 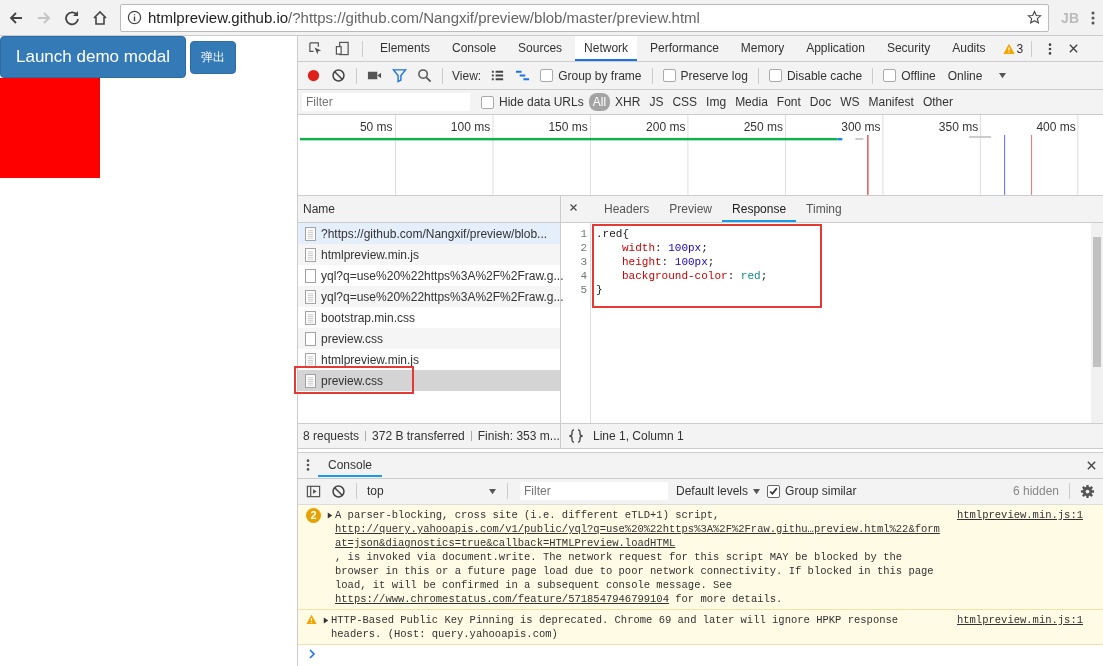 I want to click on option-checkbox: Group by frame, so click(x=591, y=75).